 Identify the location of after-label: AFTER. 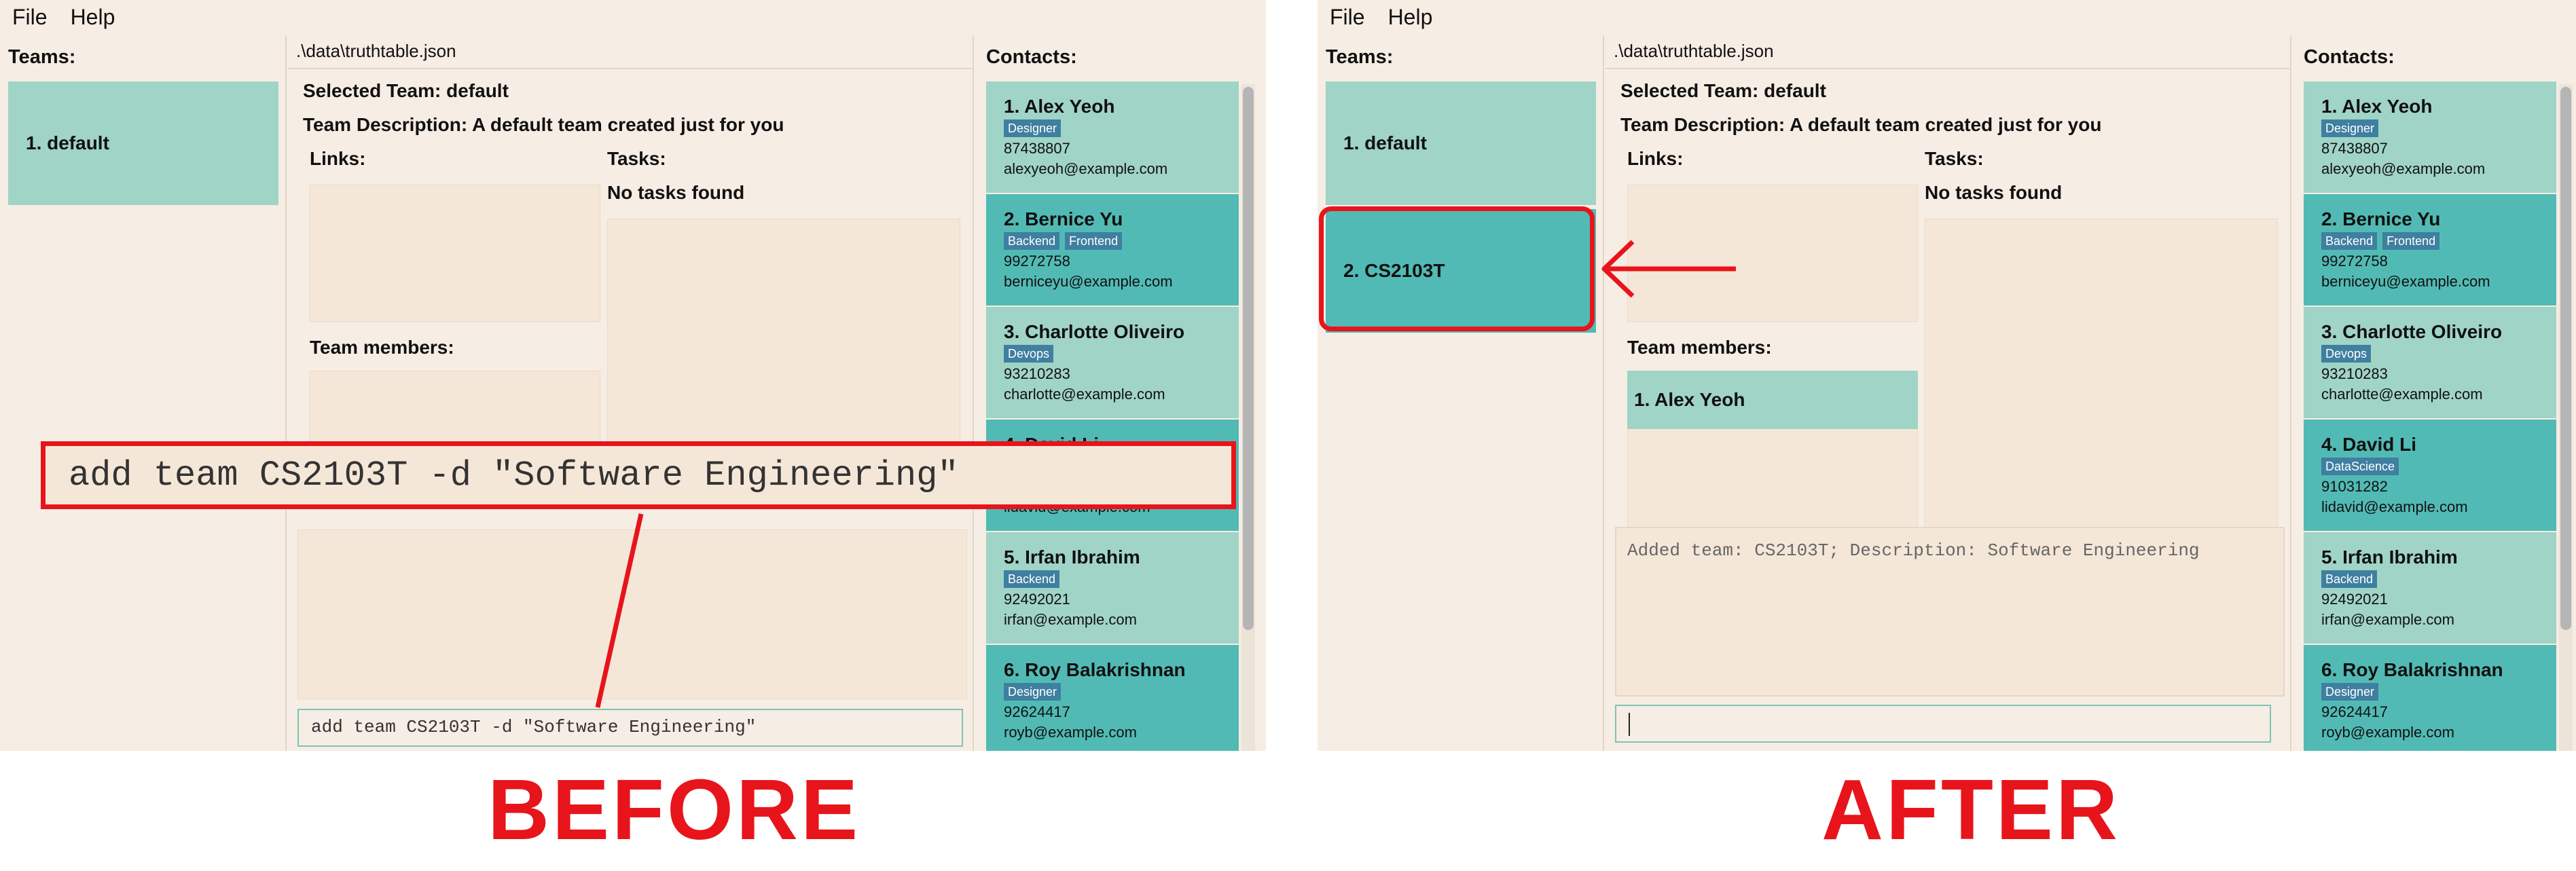
(1970, 809).